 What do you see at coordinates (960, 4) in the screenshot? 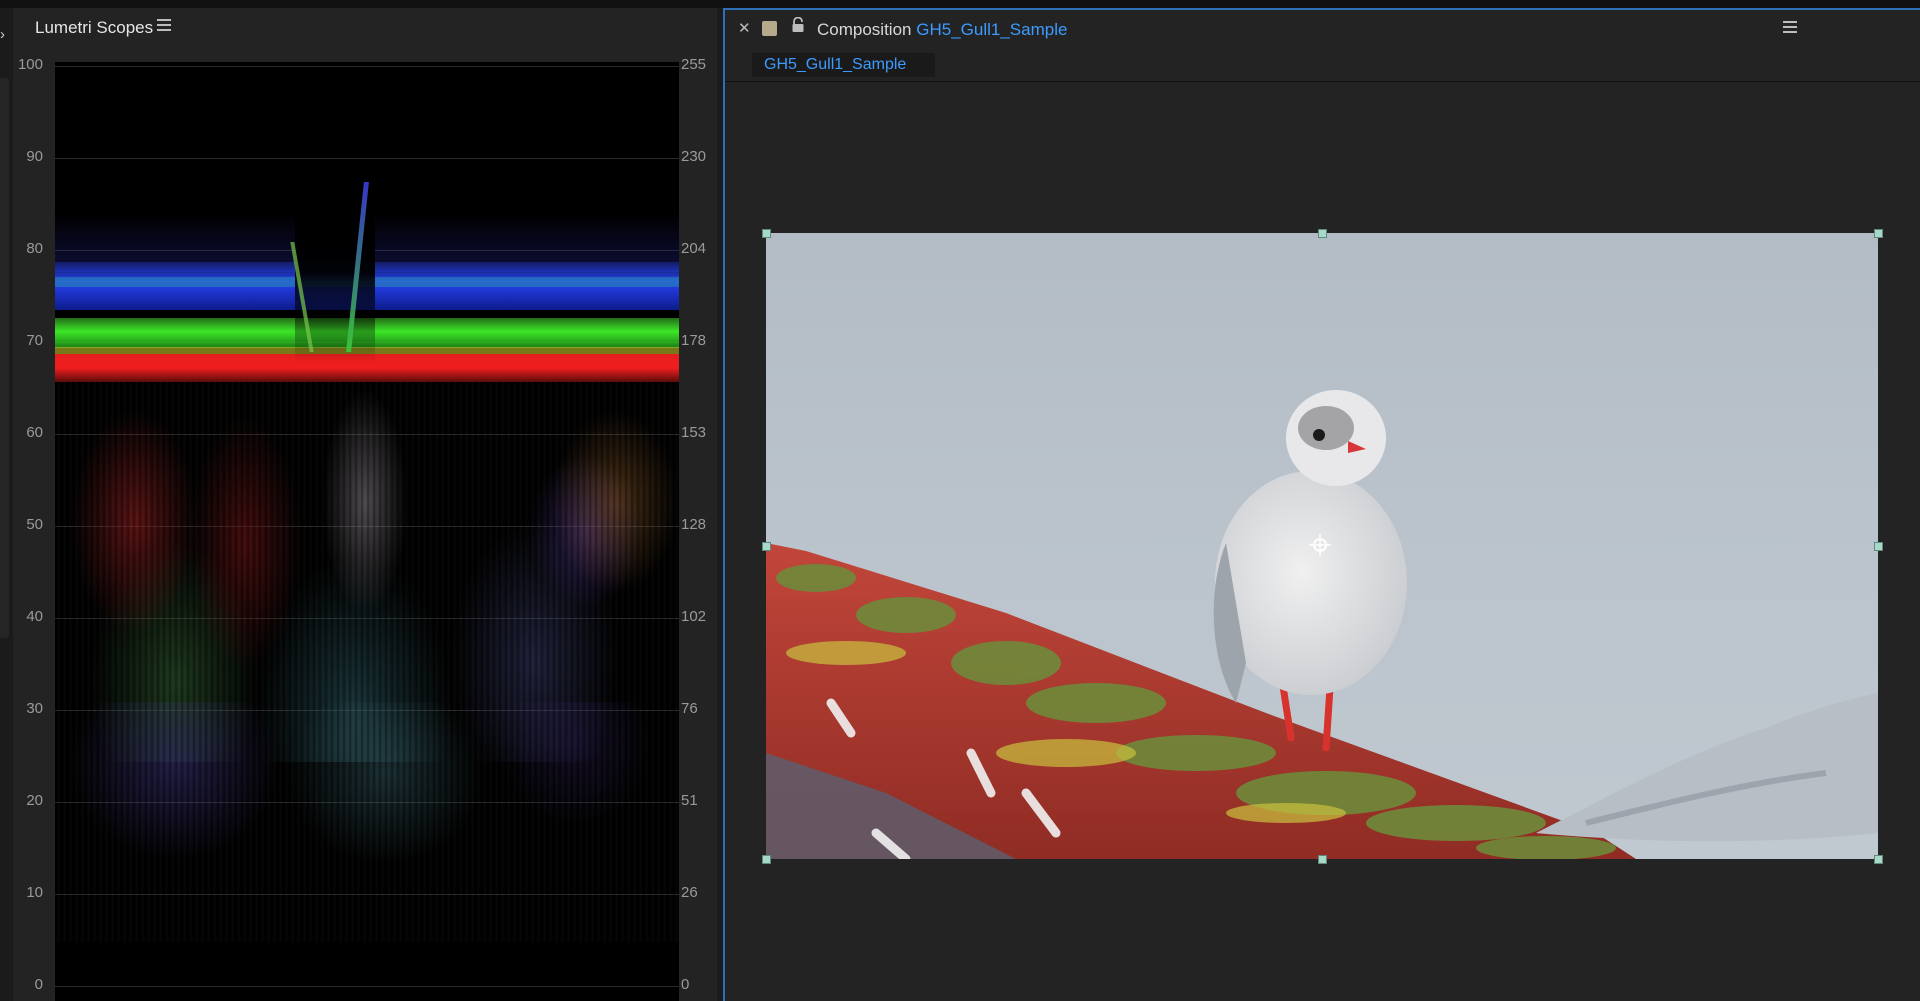
I see `top-divider` at bounding box center [960, 4].